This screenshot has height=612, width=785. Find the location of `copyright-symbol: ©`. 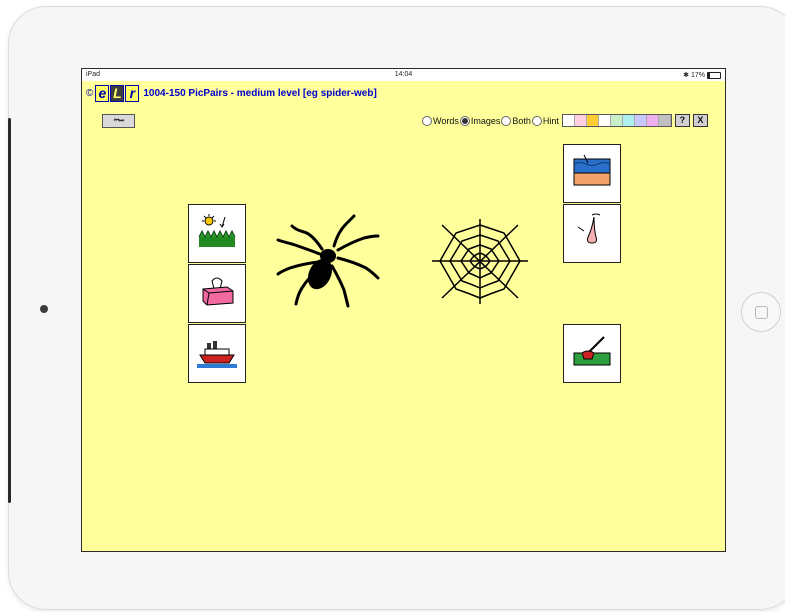

copyright-symbol: © is located at coordinates (90, 93).